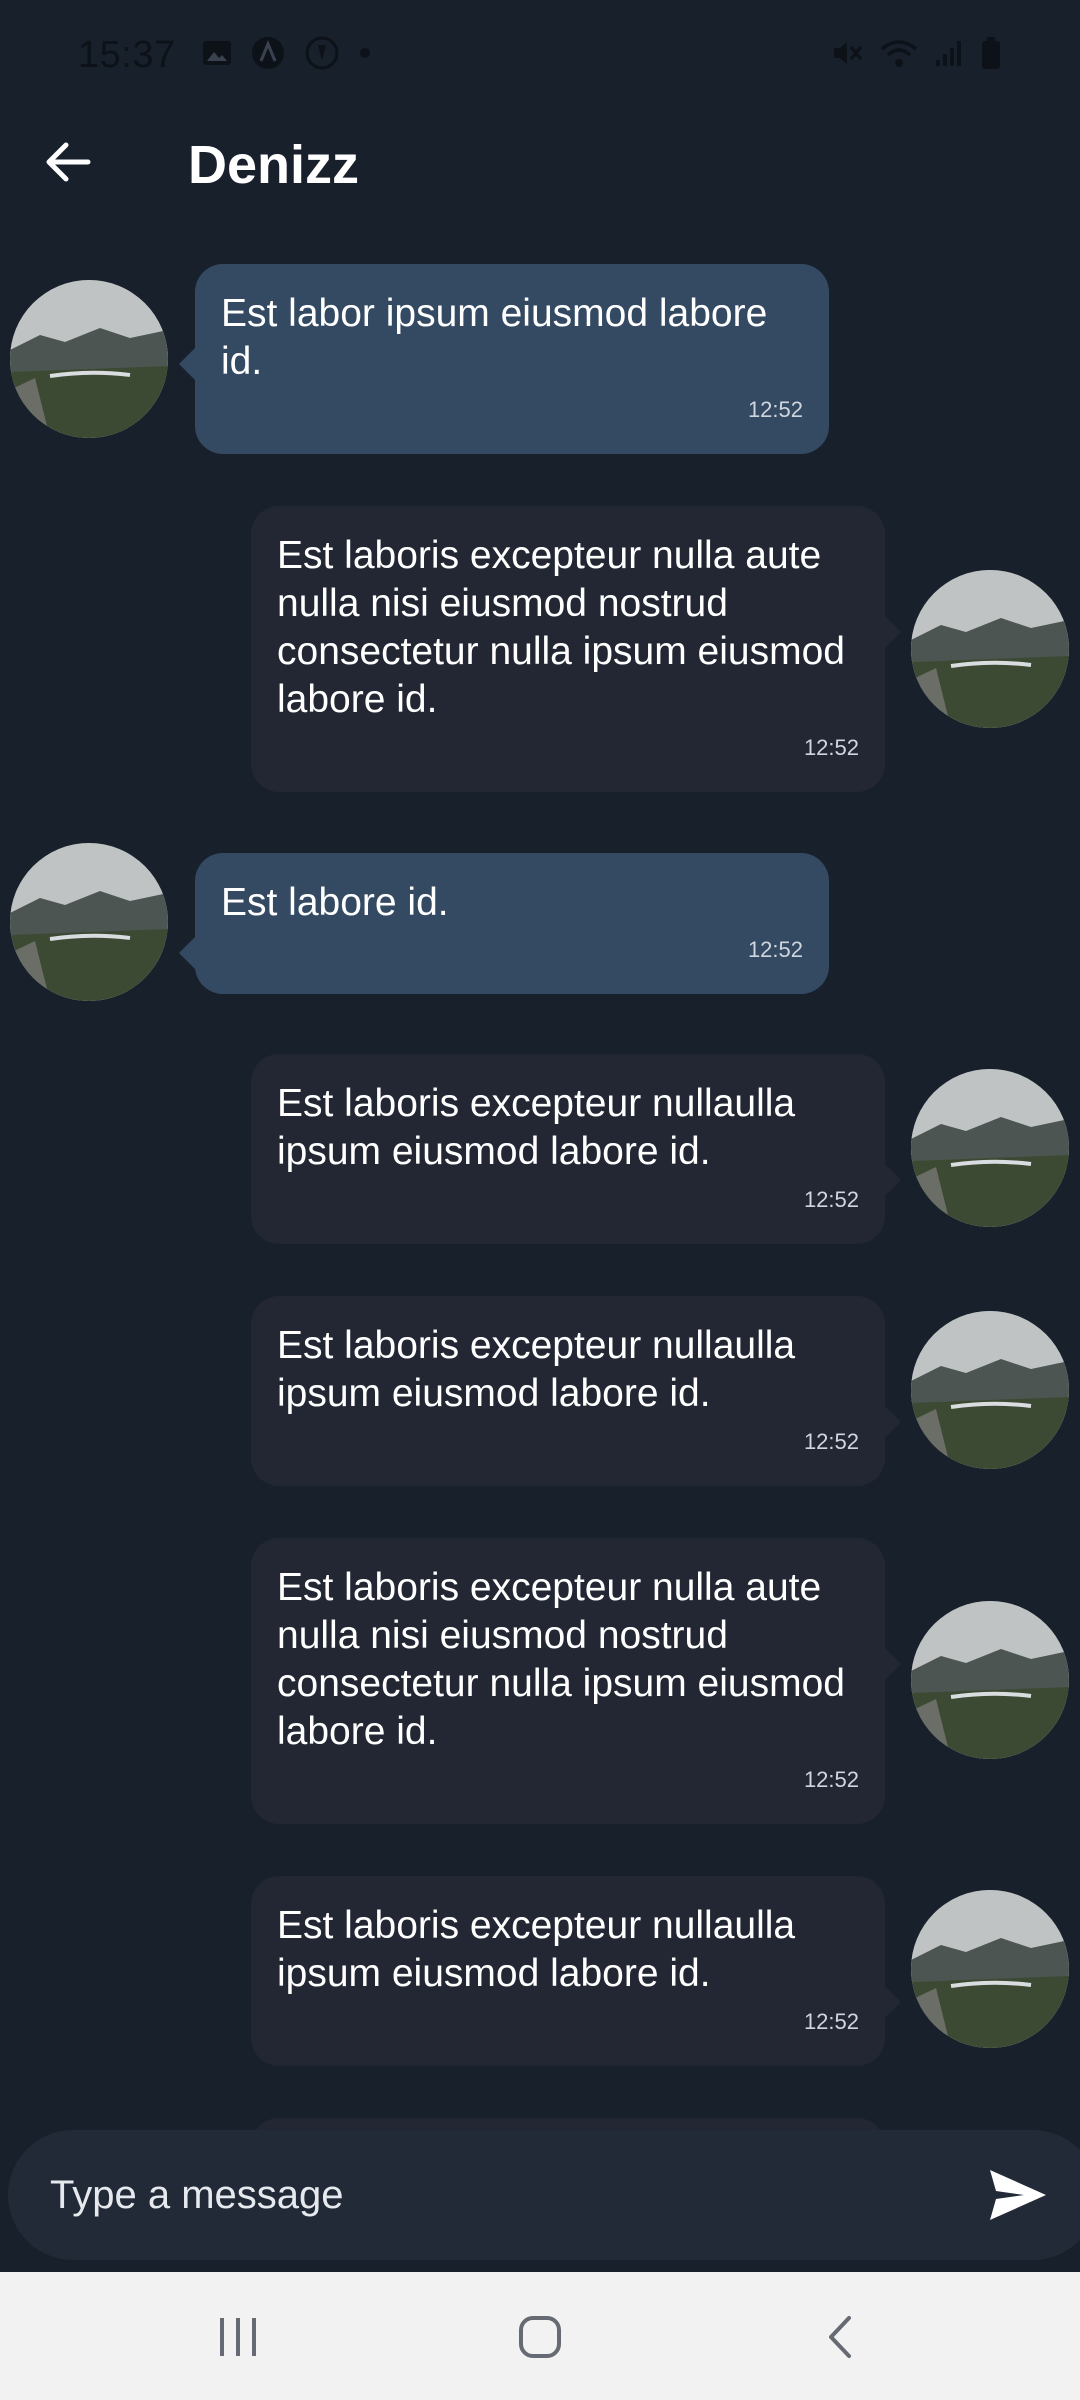 Image resolution: width=1080 pixels, height=2400 pixels. Describe the element at coordinates (490, 2195) in the screenshot. I see `message-input` at that location.